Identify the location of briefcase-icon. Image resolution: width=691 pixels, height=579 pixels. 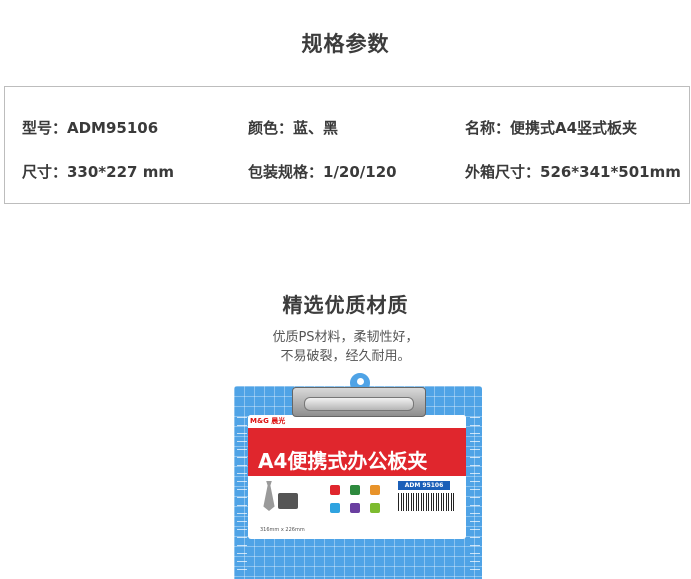
(288, 501).